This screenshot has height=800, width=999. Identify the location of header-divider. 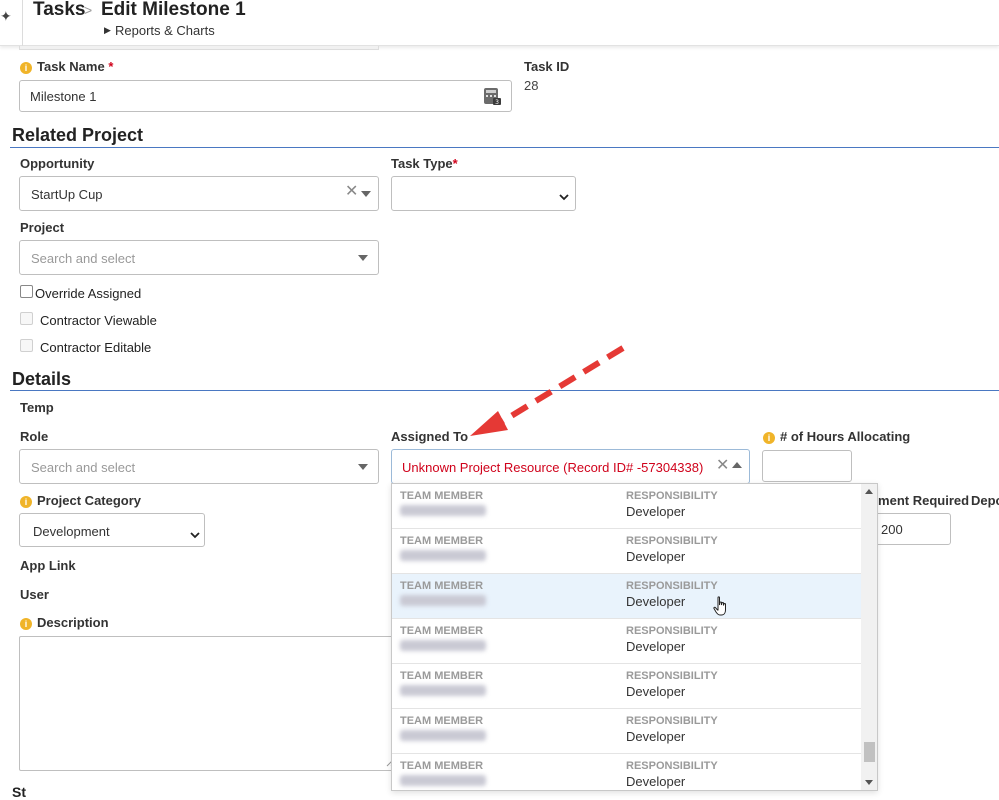
(22, 23).